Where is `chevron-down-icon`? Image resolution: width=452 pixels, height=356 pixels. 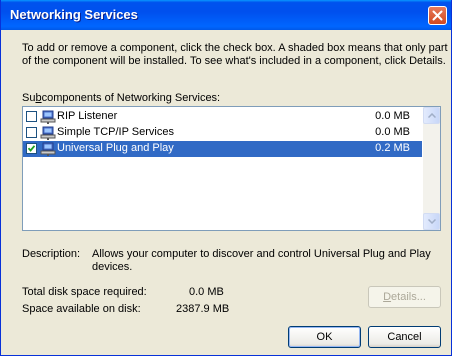 chevron-down-icon is located at coordinates (432, 221).